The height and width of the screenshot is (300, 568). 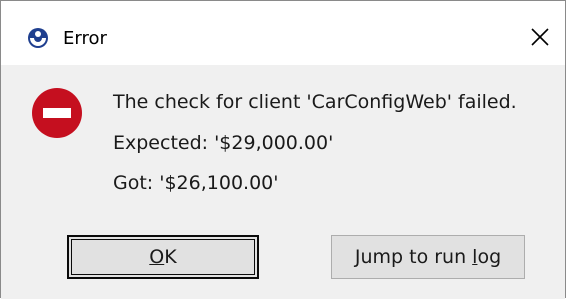 I want to click on jump-to-run-log-button: Jump to run log, so click(x=428, y=257).